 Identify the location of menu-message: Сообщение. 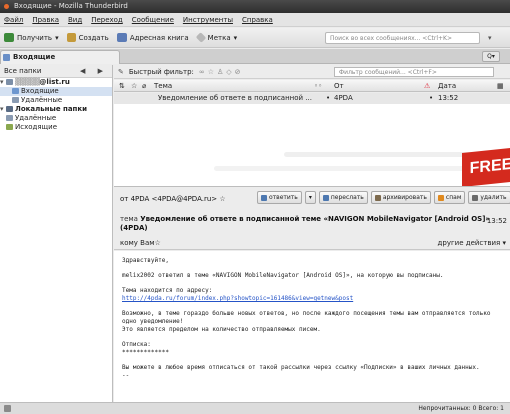
(153, 19).